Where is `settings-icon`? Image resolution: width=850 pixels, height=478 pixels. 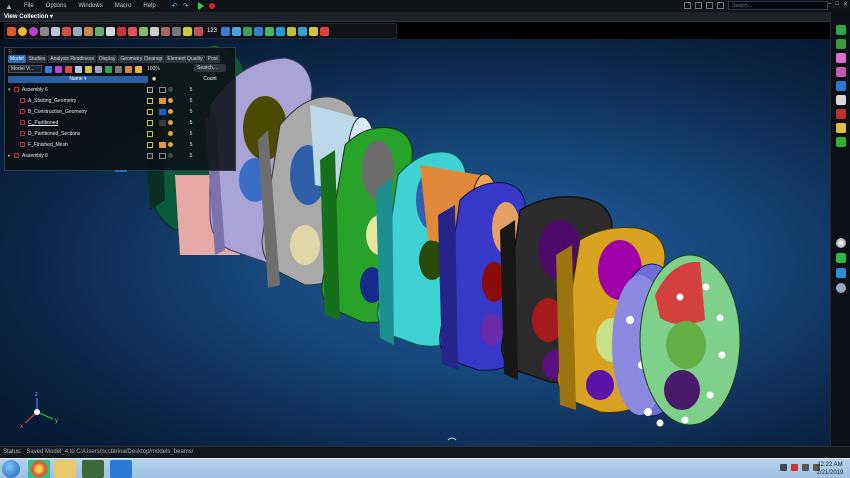
settings-icon is located at coordinates (118, 69).